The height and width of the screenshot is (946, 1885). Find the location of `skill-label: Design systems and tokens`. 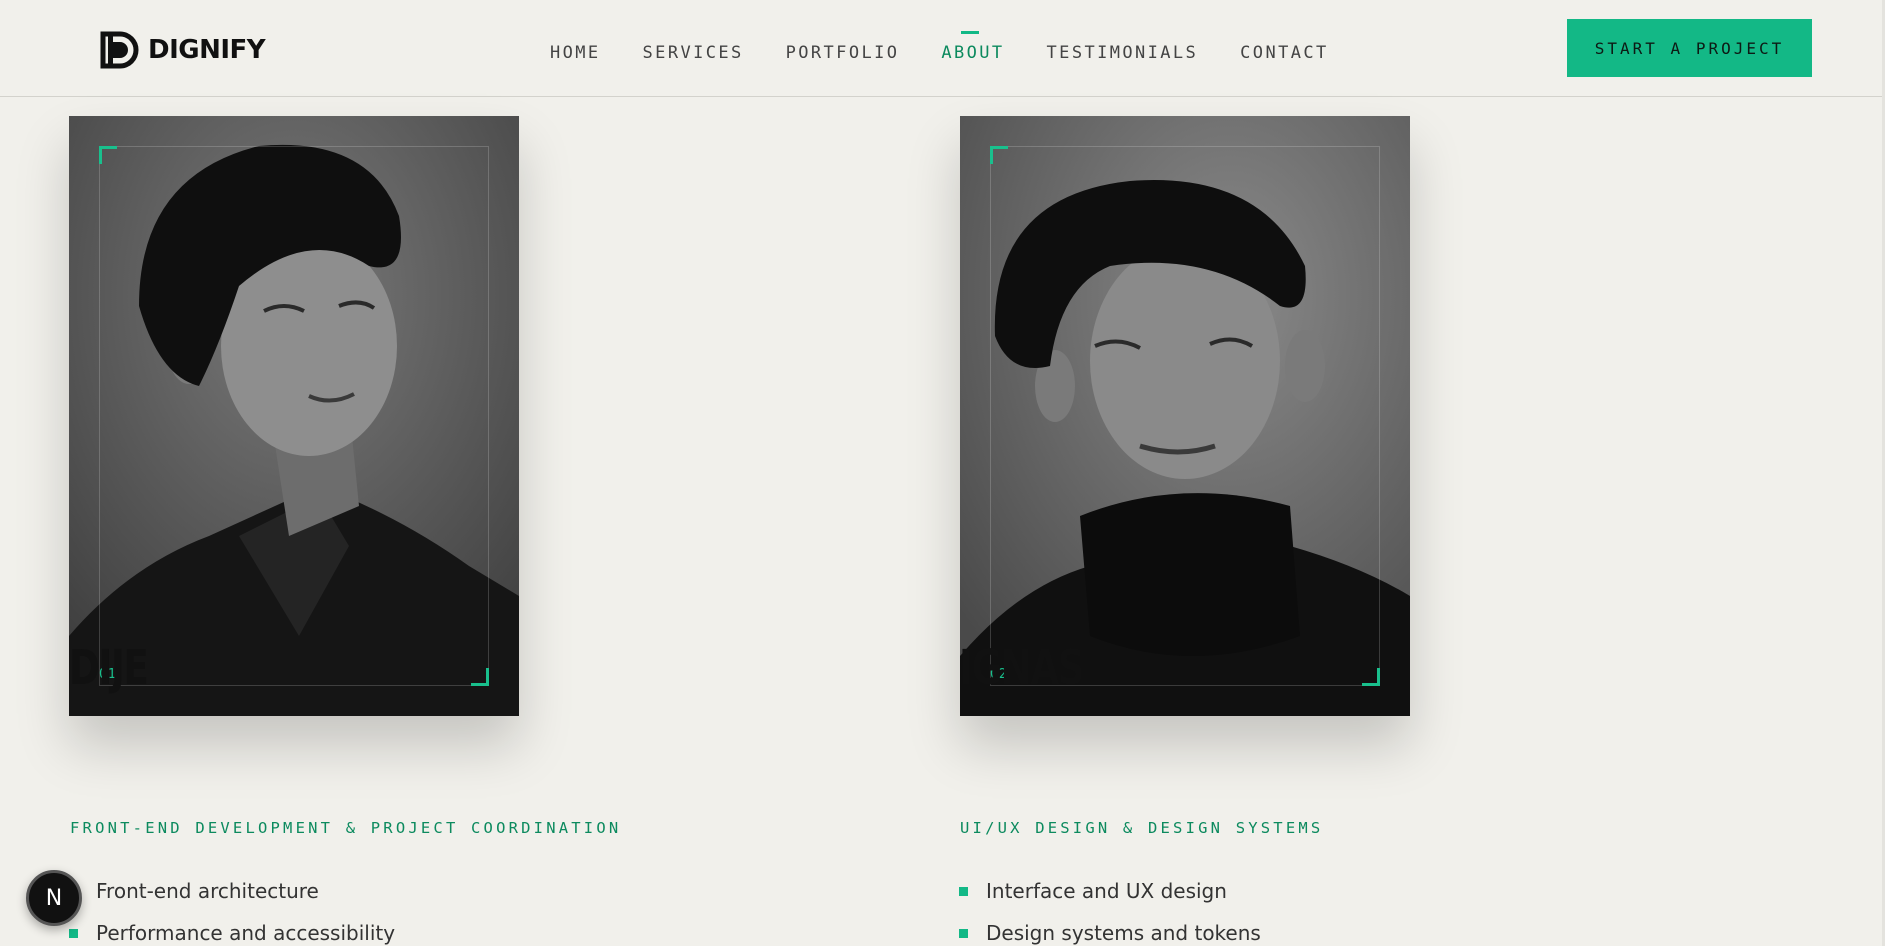

skill-label: Design systems and tokens is located at coordinates (1123, 933).